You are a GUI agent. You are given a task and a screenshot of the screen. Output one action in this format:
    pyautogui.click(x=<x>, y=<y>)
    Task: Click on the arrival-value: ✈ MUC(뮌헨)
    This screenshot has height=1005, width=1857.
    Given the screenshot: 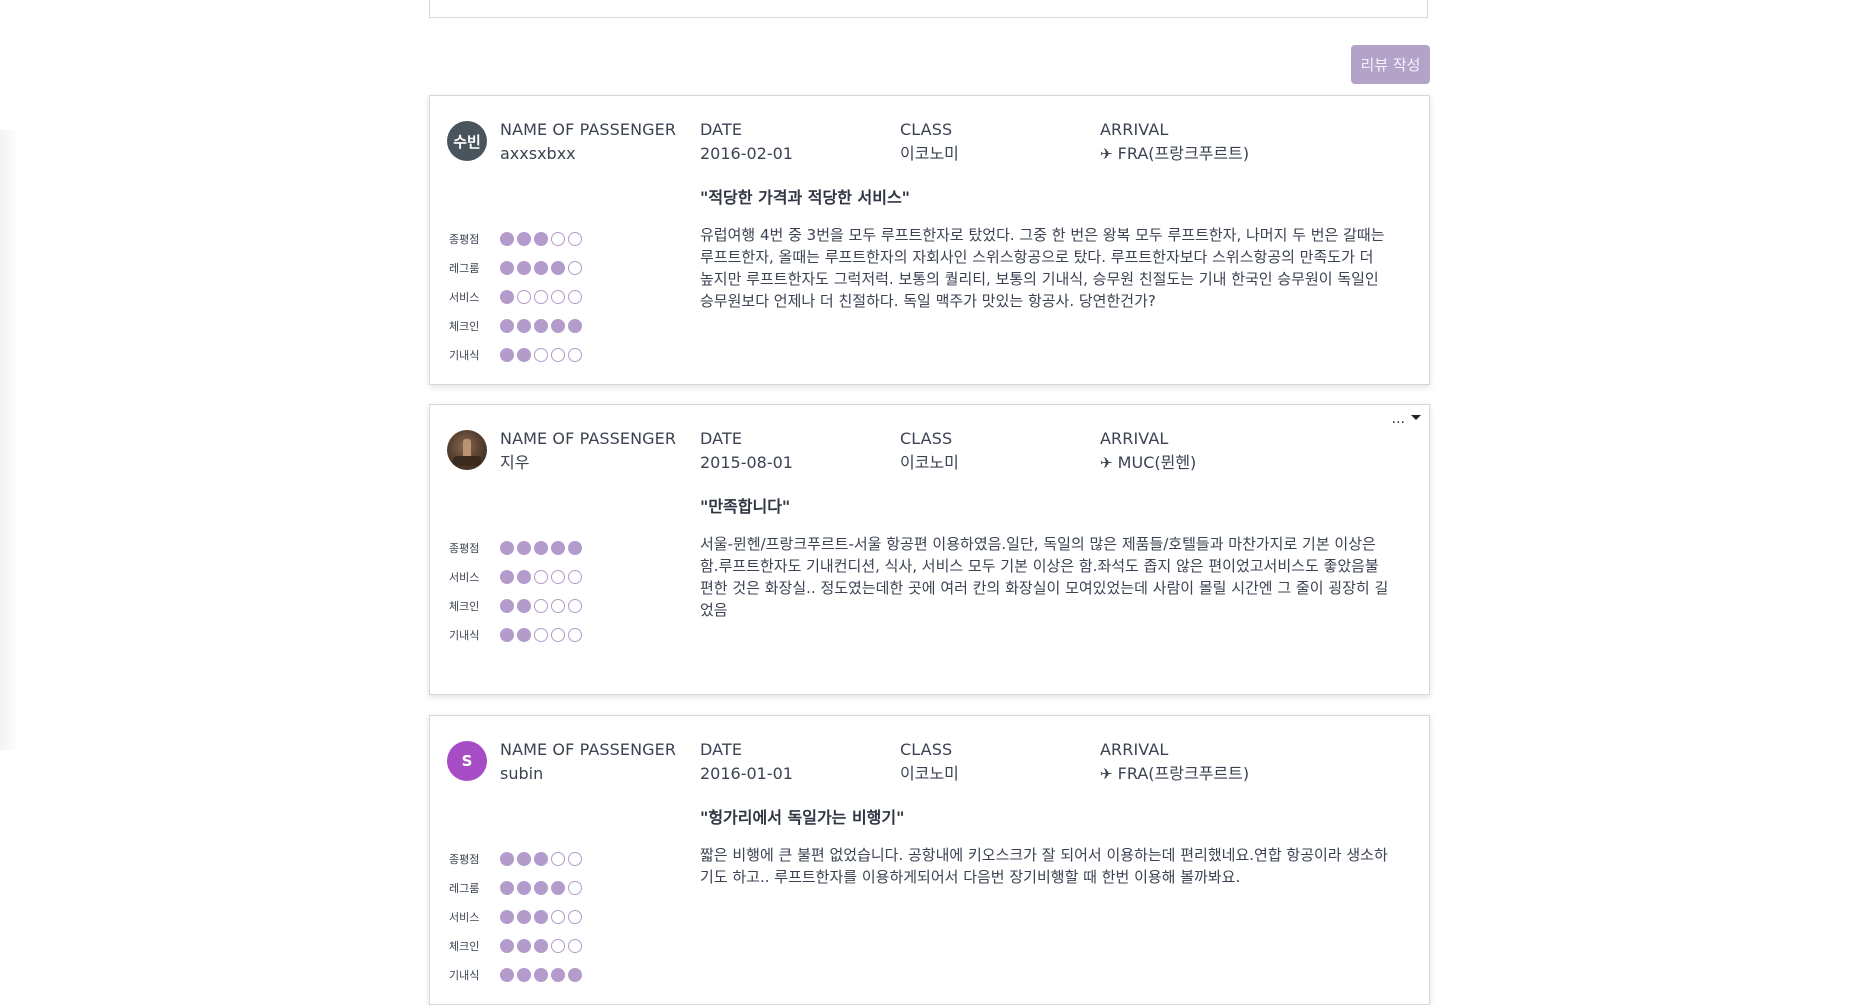 What is the action you would take?
    pyautogui.click(x=1148, y=463)
    